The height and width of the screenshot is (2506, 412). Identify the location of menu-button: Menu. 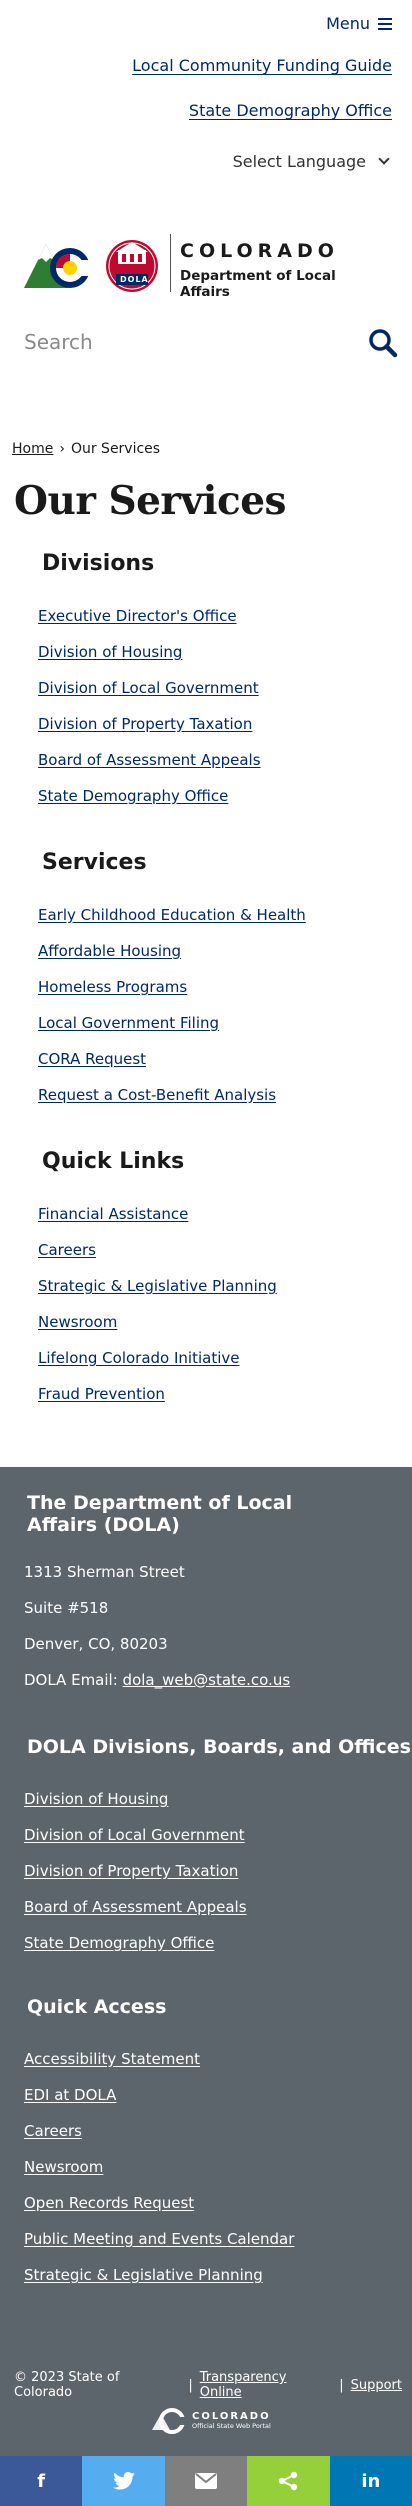
(359, 23).